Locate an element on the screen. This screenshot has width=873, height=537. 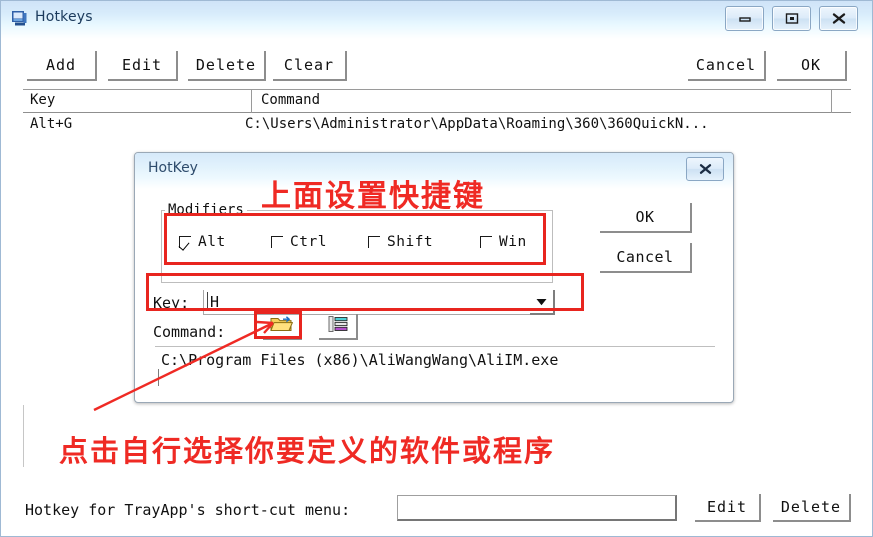
checkbox-shift-box is located at coordinates (374, 242).